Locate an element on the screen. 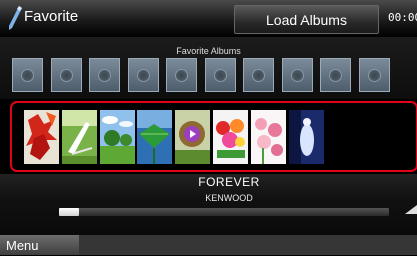 This screenshot has width=417, height=256. progress-fill is located at coordinates (69, 212).